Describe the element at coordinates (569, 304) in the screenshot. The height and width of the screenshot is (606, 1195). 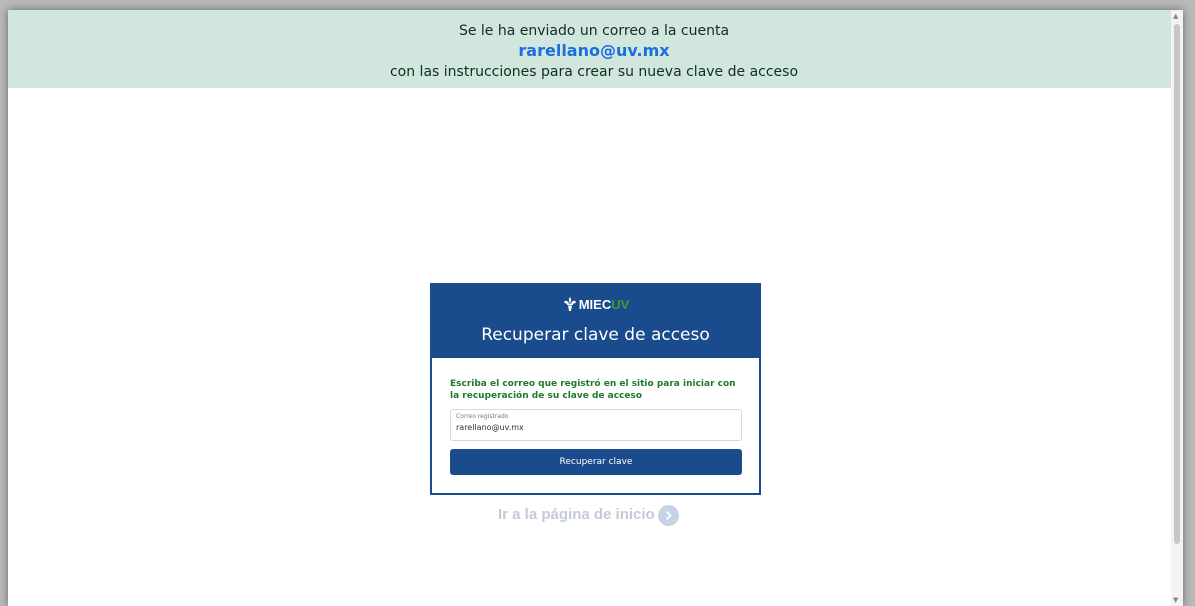
I see `flor-de-lis-icon` at that location.